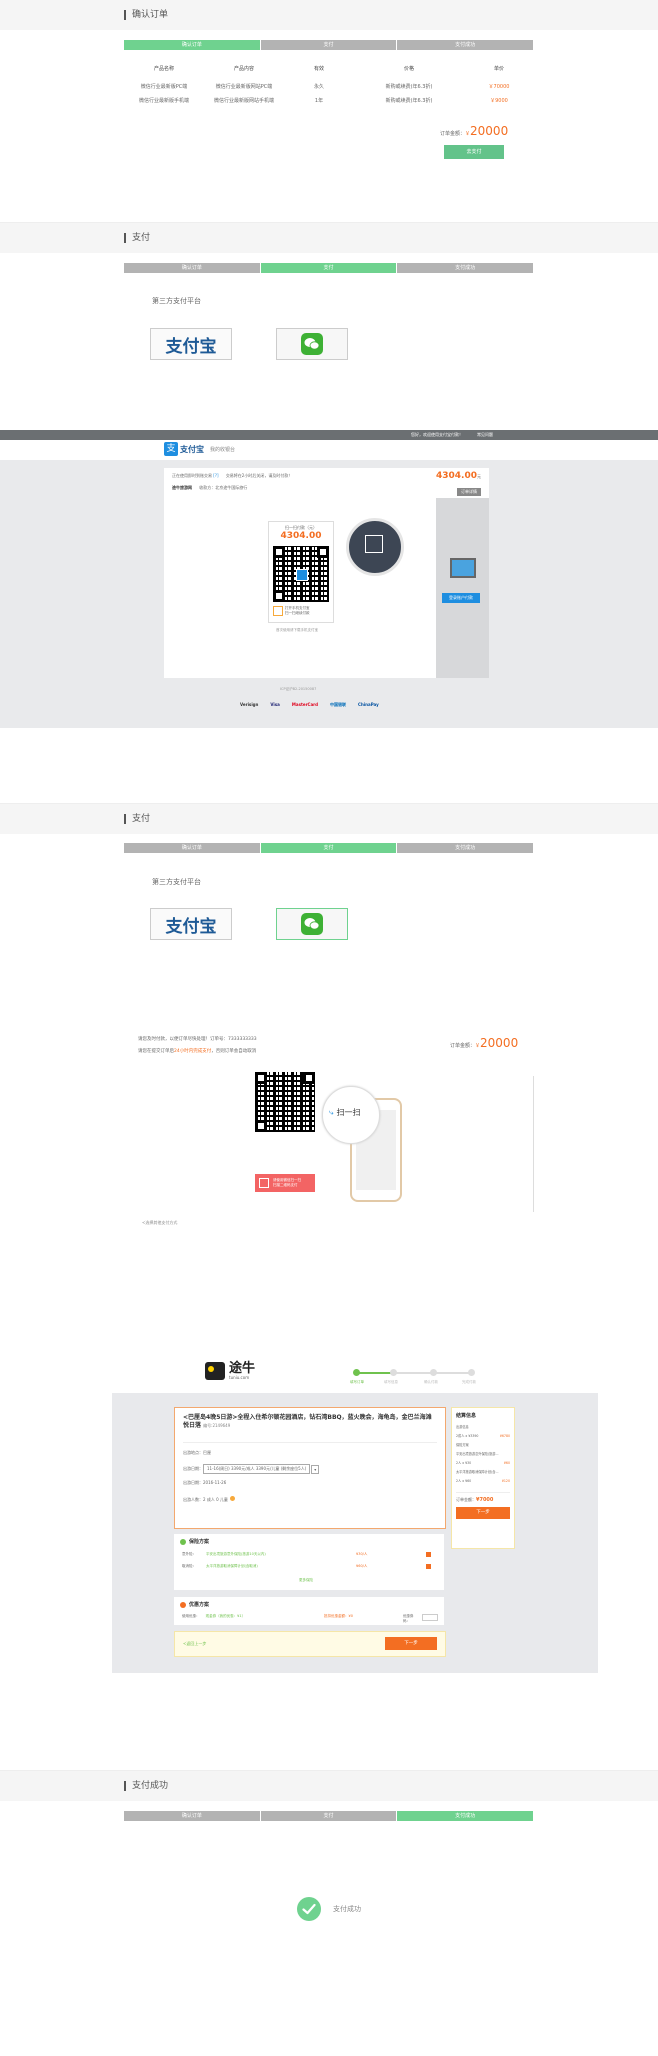 The width and height of the screenshot is (658, 2056). I want to click on brand-chinapay: ChinaPay, so click(368, 704).